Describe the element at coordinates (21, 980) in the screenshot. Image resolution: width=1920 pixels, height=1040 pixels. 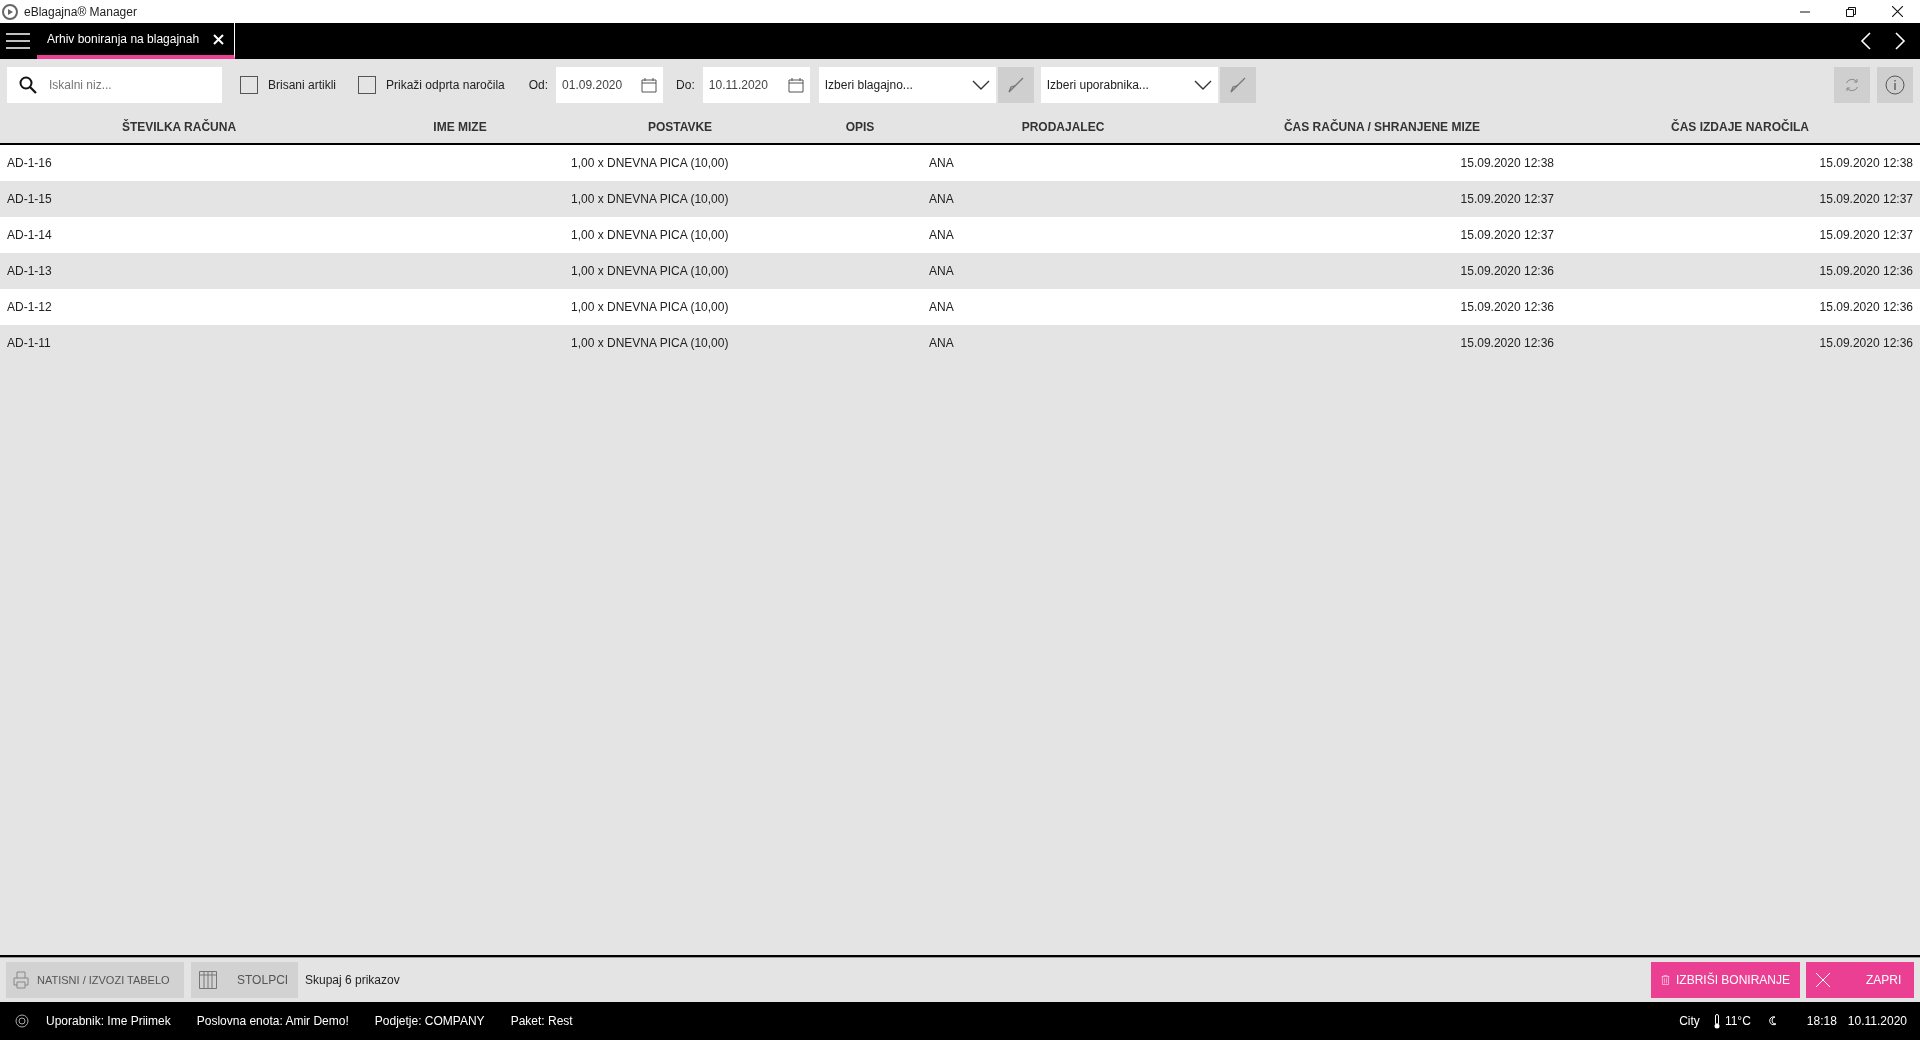
I see `printer-icon` at that location.